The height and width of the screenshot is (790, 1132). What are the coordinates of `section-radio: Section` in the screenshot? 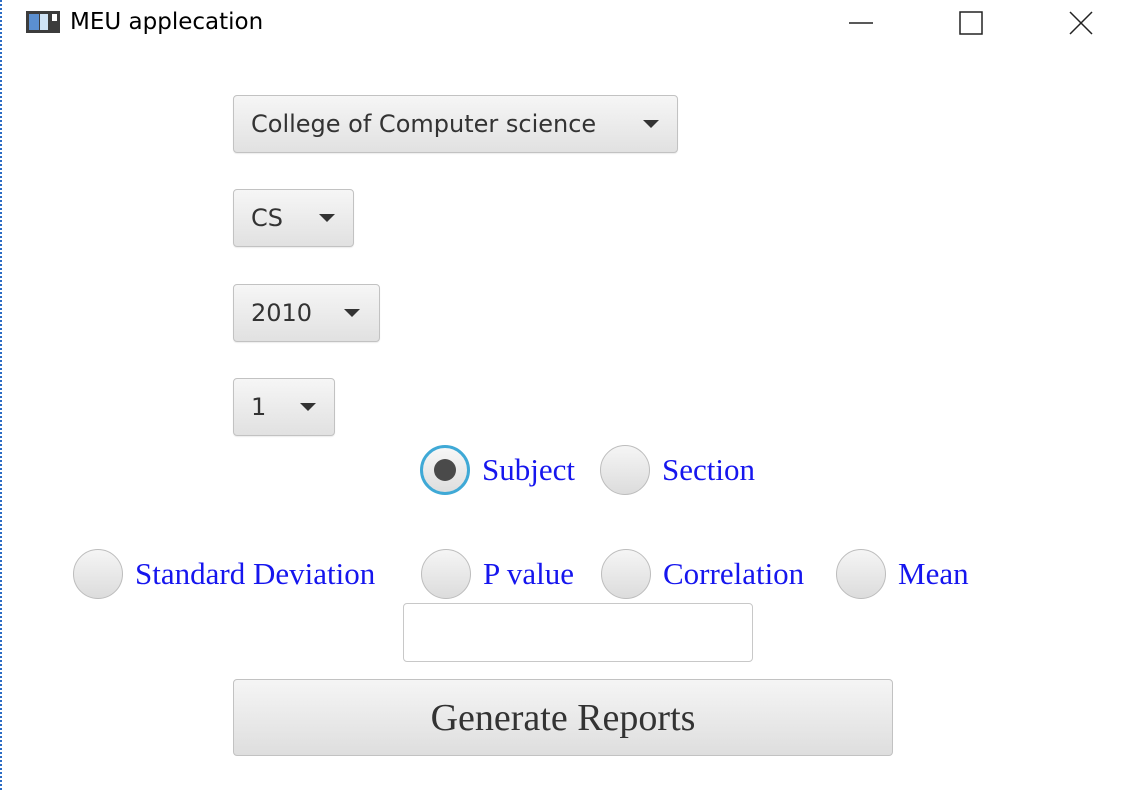 It's located at (677, 470).